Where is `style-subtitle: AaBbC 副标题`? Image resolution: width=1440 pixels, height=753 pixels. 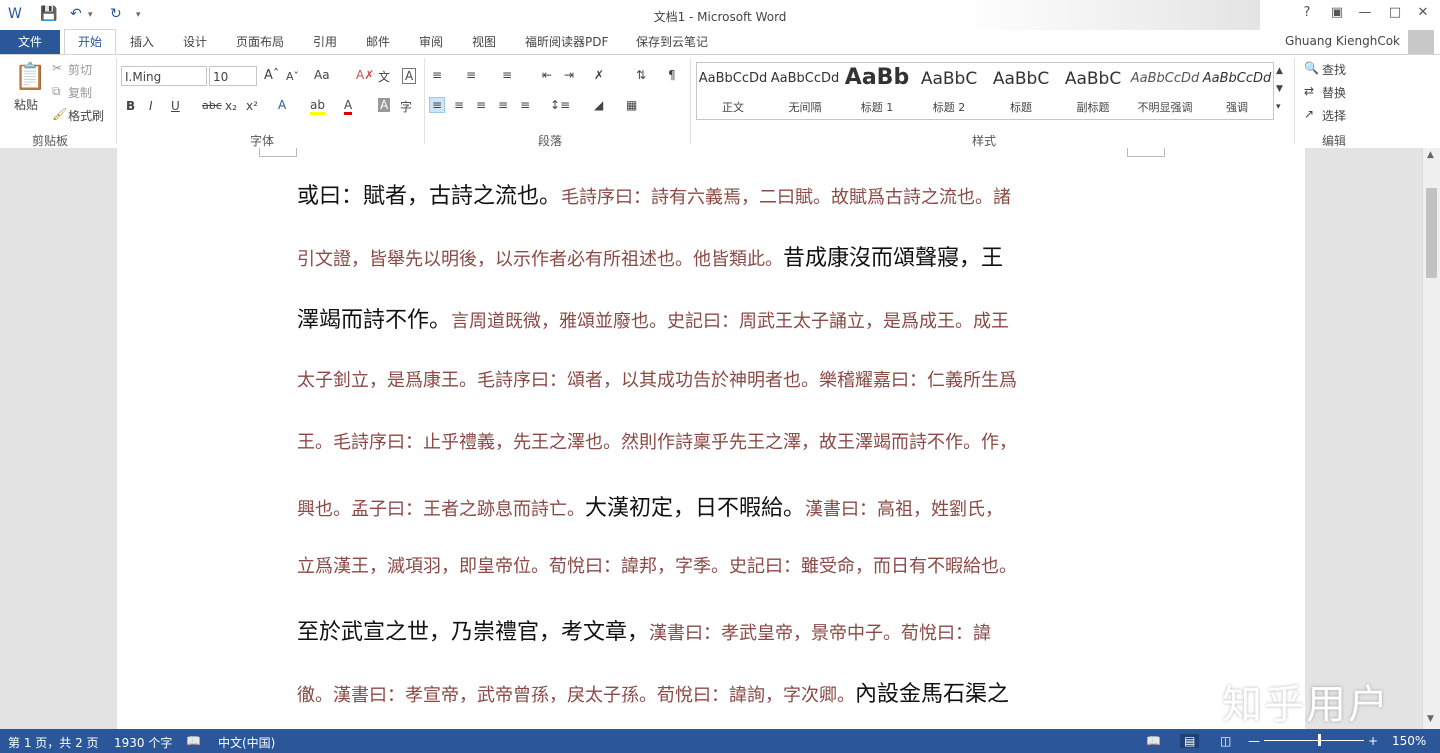
style-subtitle: AaBbC 副标题 is located at coordinates (1093, 91).